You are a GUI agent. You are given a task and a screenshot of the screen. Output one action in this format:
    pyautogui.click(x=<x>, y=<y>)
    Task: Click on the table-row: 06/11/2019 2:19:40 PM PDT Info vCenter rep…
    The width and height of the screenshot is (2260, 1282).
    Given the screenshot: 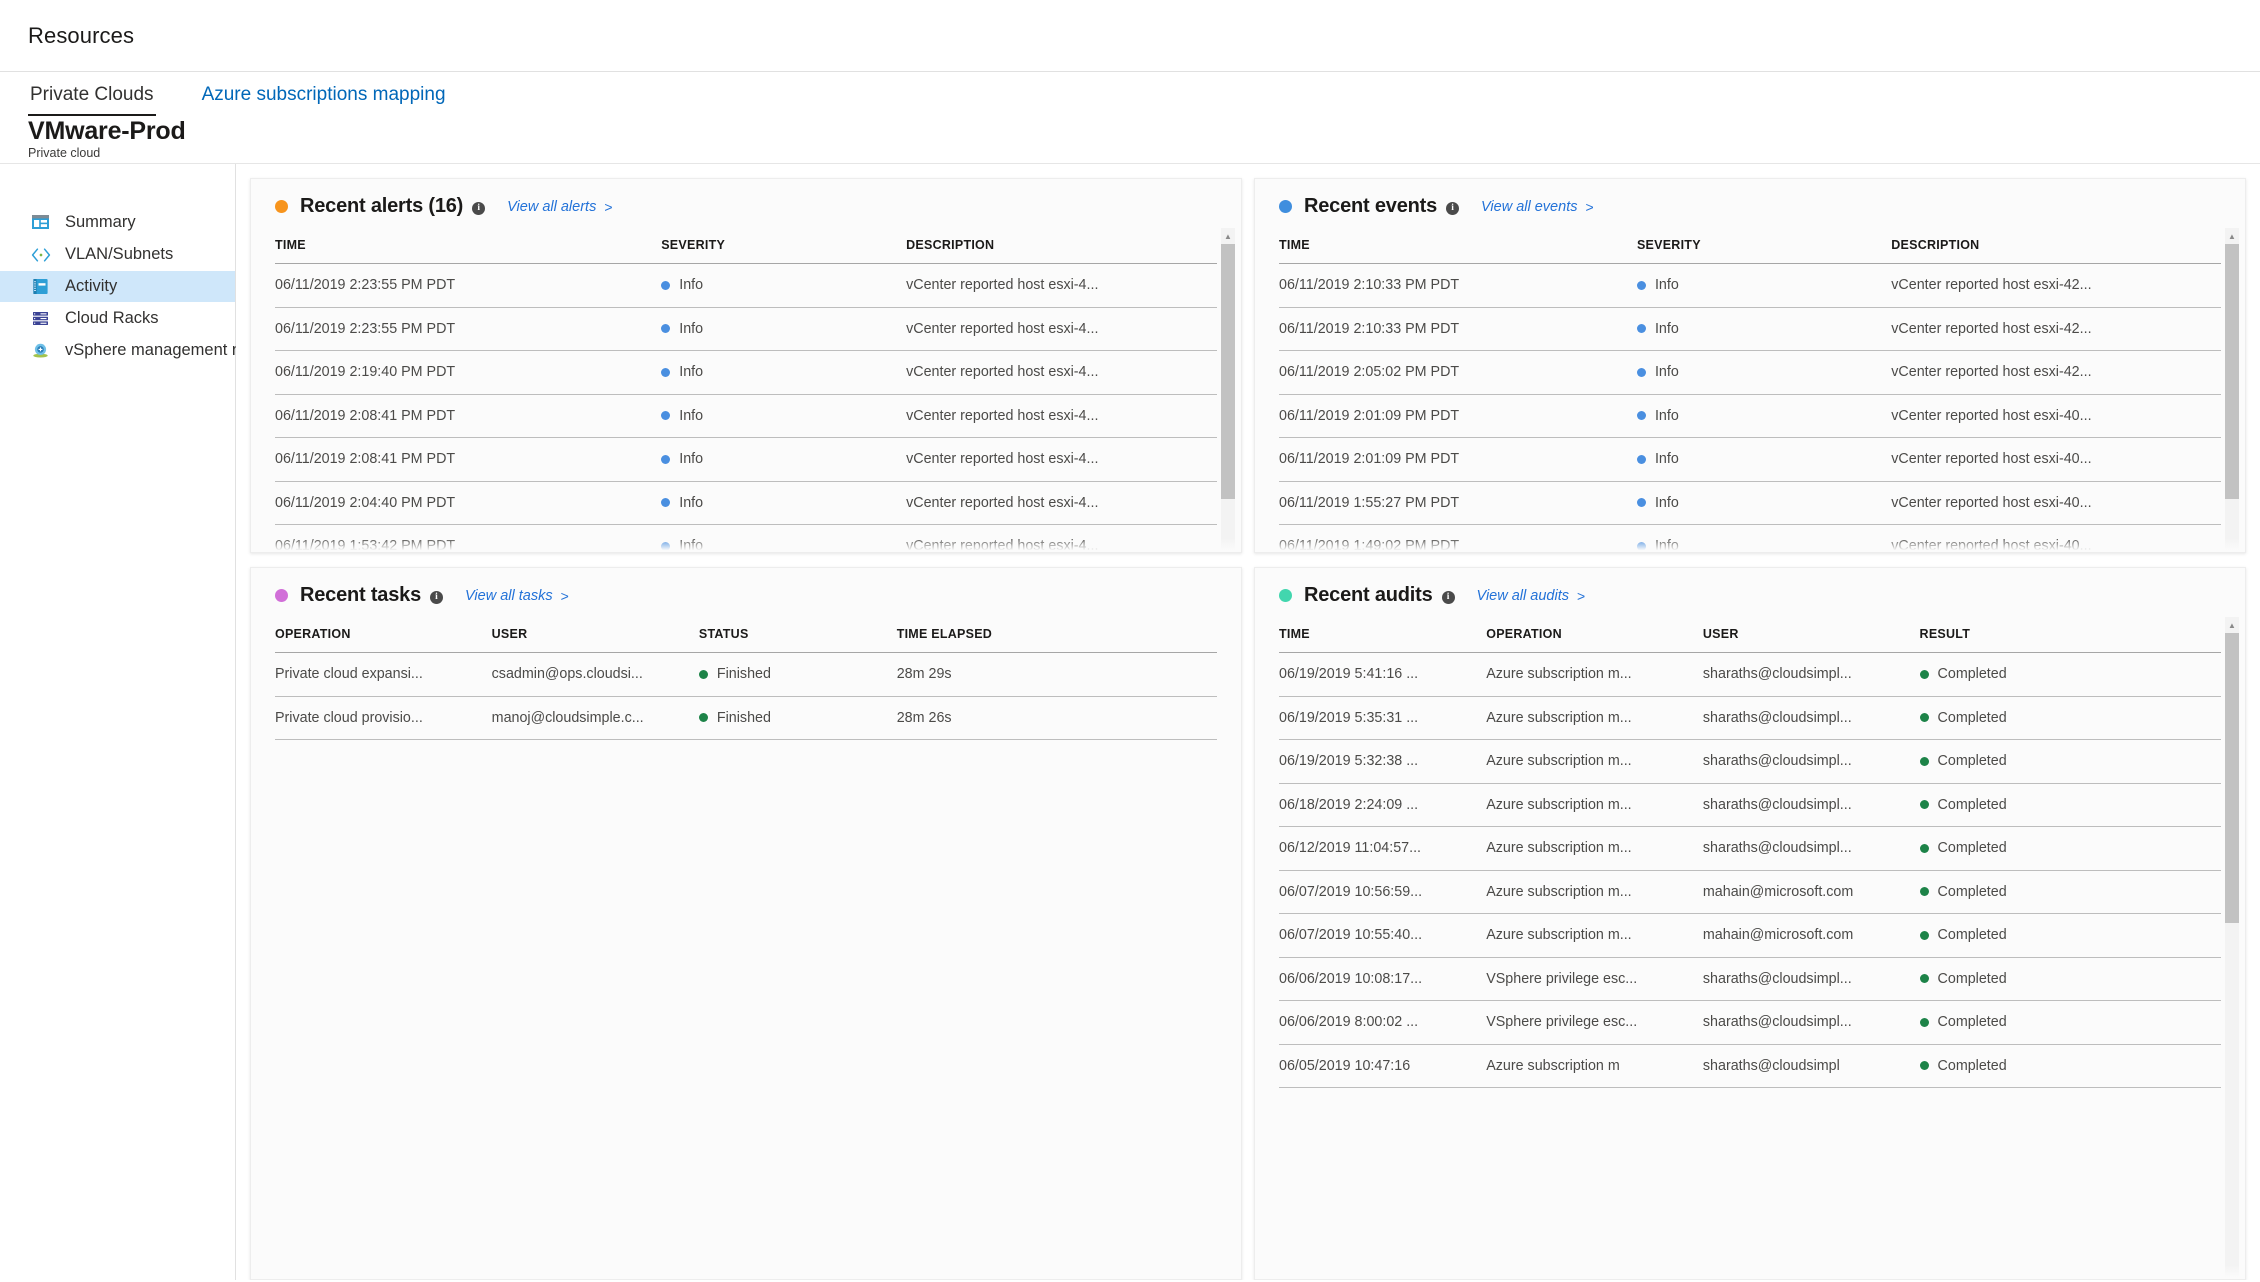 What is the action you would take?
    pyautogui.click(x=746, y=372)
    